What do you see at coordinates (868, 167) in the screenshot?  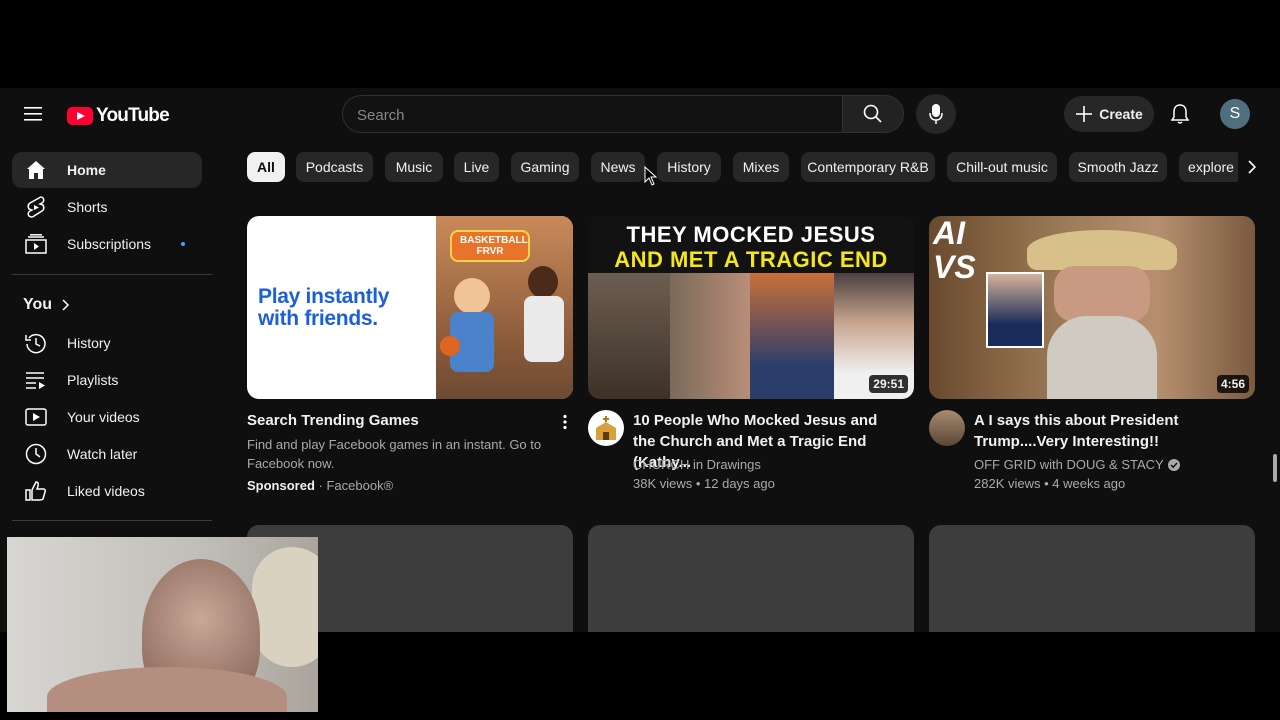 I see `chip-contemporary-rnb: Contemporary R&B` at bounding box center [868, 167].